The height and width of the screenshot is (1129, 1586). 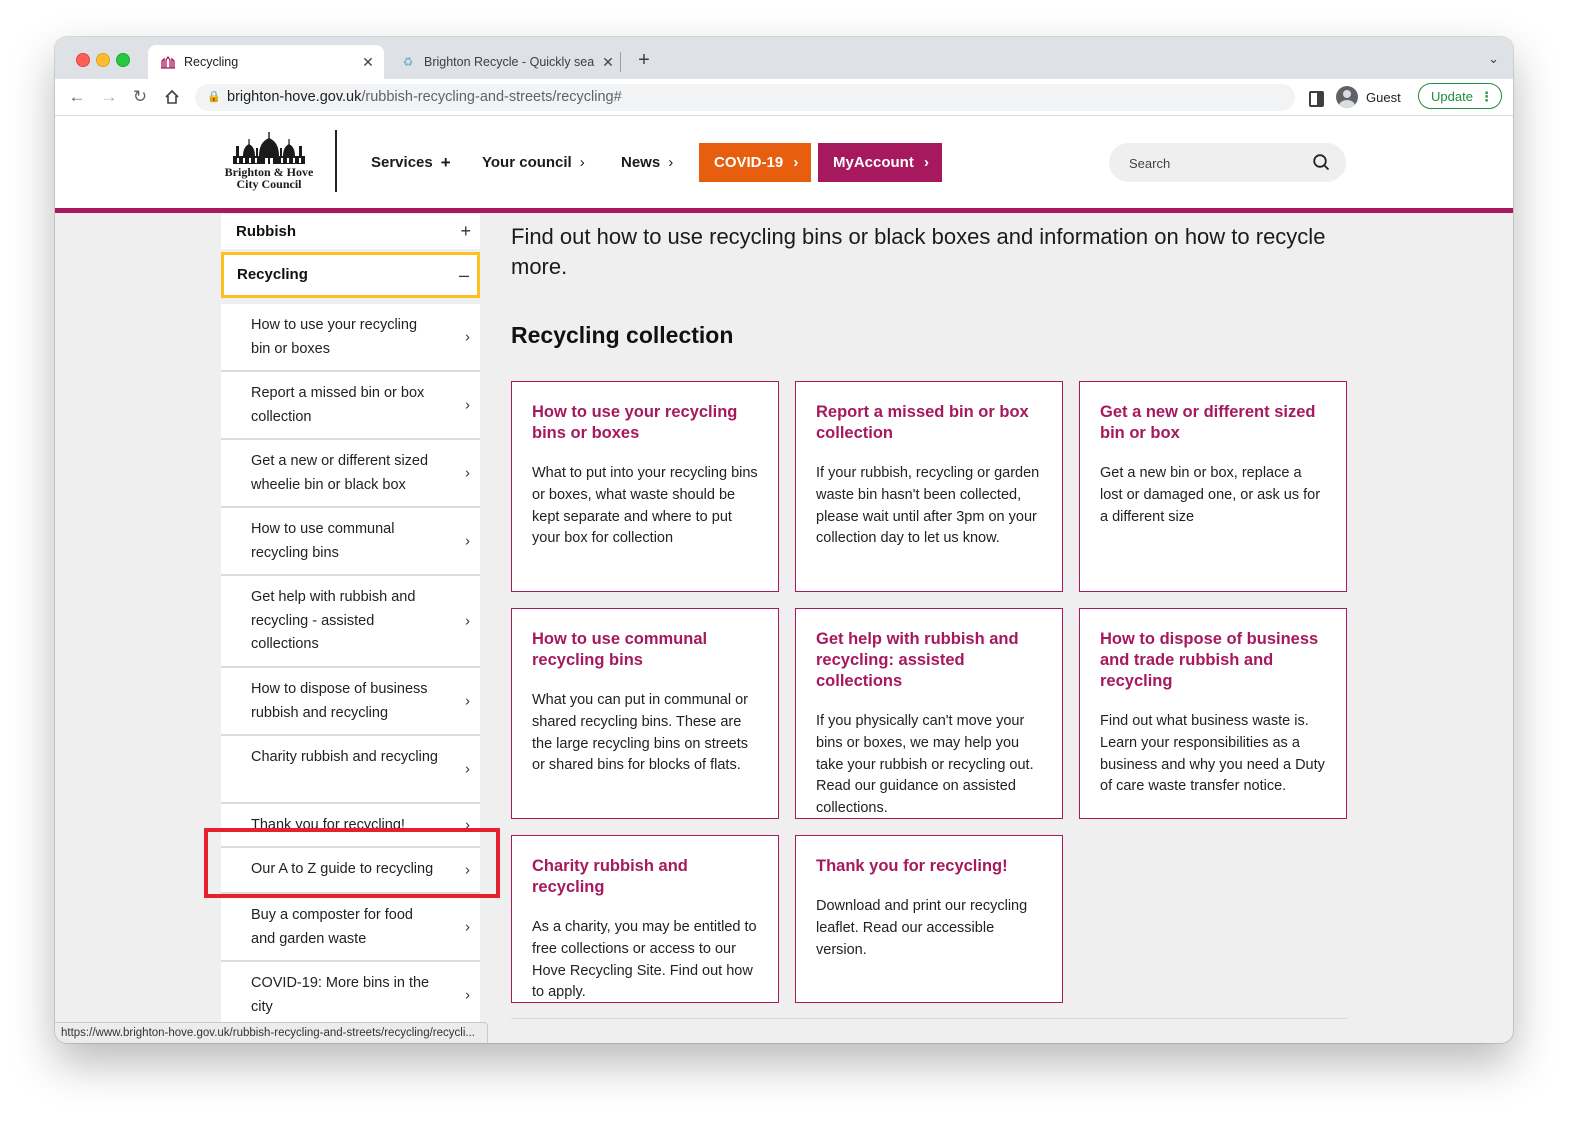 I want to click on tab-recycling: Recycling ✕, so click(x=266, y=62).